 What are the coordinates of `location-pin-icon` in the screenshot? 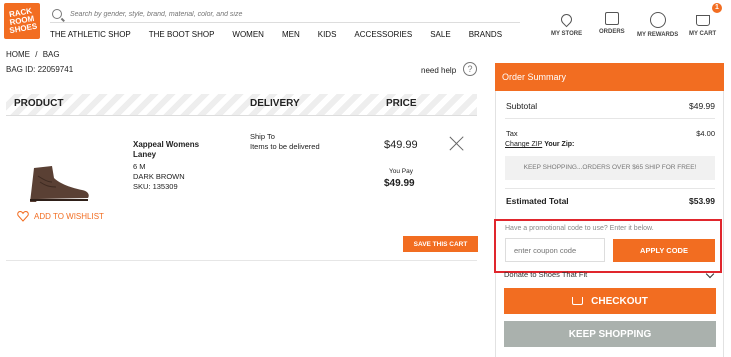 It's located at (566, 19).